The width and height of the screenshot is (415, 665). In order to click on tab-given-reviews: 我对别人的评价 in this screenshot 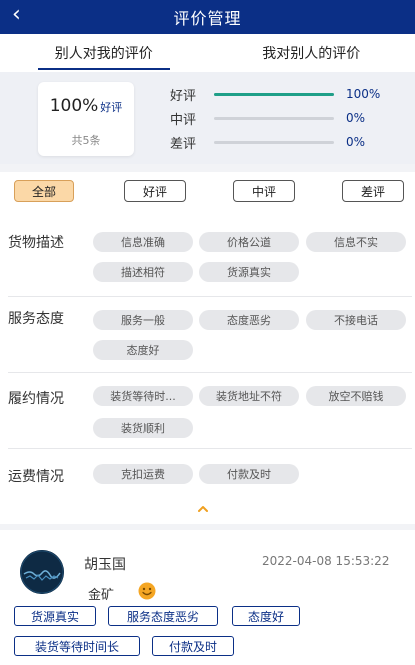, I will do `click(311, 53)`.